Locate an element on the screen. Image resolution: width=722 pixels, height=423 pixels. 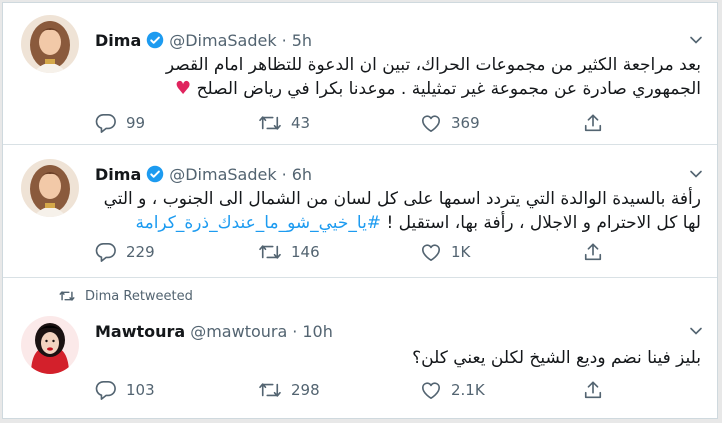
user-handle: @mawtoura is located at coordinates (238, 331).